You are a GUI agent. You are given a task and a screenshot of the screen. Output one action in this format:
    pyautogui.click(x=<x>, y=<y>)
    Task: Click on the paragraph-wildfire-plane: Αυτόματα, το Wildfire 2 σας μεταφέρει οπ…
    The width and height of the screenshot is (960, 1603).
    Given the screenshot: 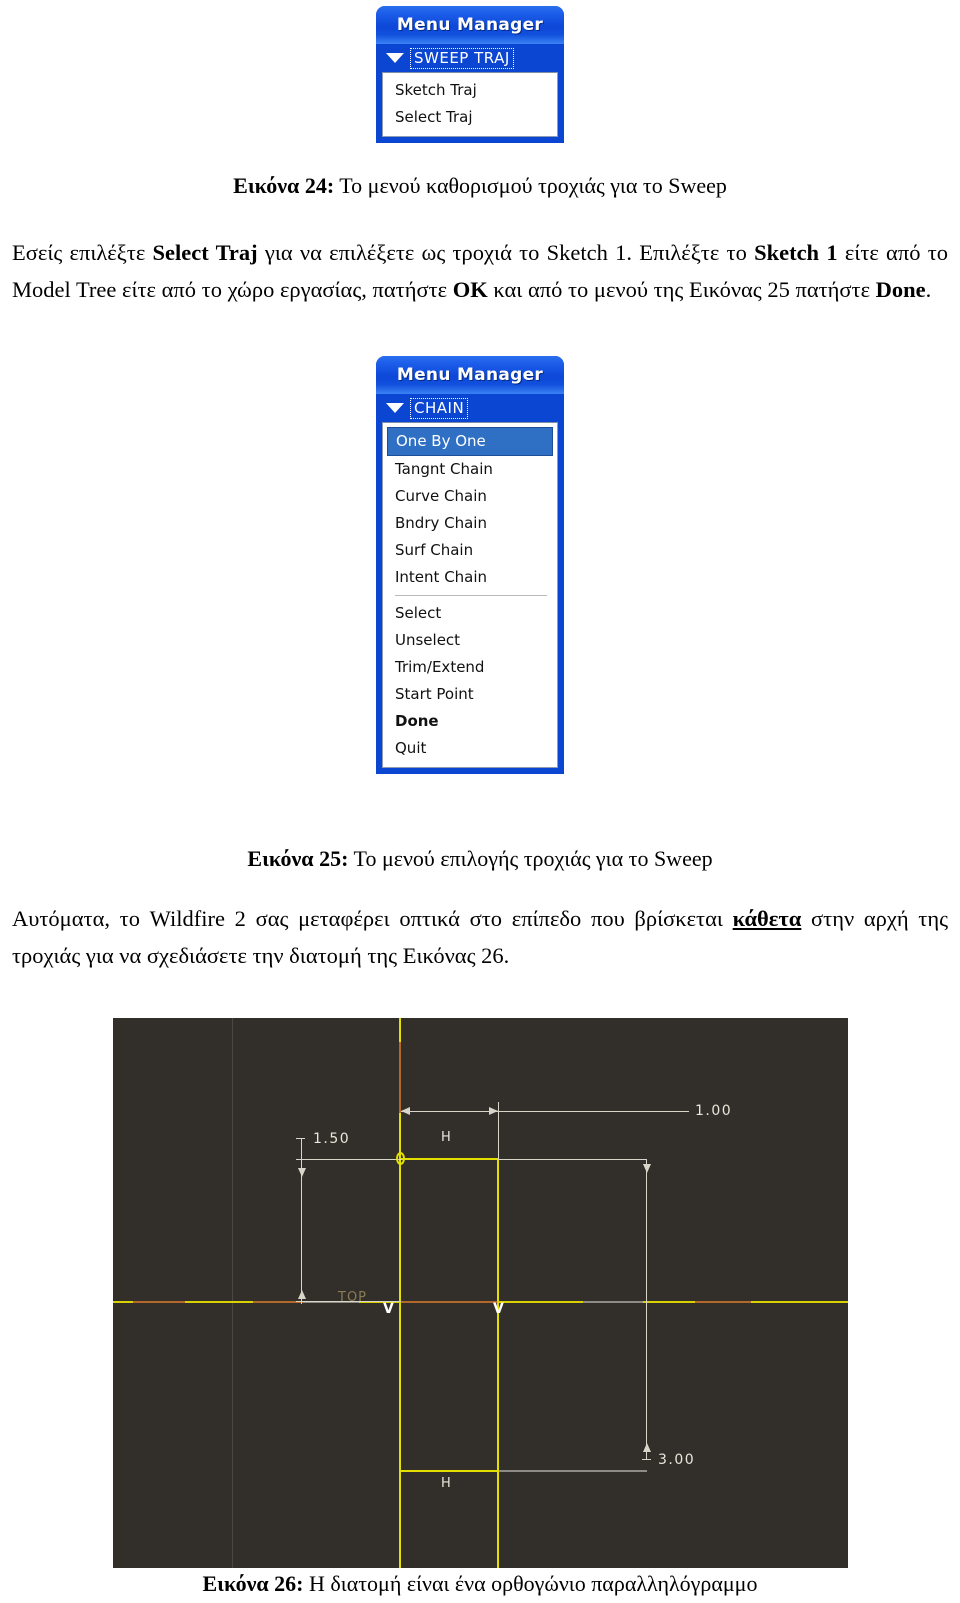 What is the action you would take?
    pyautogui.click(x=480, y=937)
    